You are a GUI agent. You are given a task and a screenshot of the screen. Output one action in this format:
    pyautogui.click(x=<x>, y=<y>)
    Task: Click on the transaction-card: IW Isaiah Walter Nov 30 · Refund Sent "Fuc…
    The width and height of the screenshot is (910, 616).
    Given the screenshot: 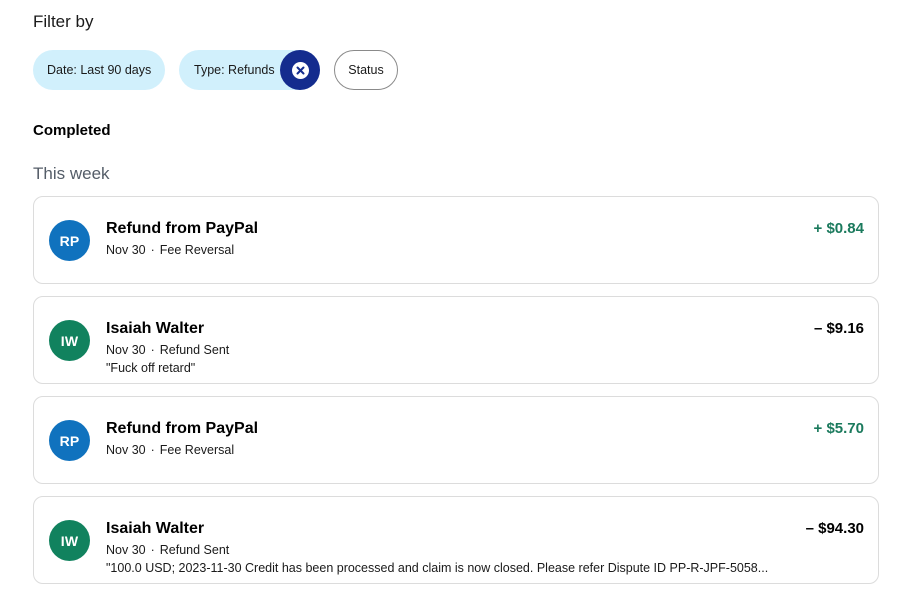 What is the action you would take?
    pyautogui.click(x=456, y=340)
    